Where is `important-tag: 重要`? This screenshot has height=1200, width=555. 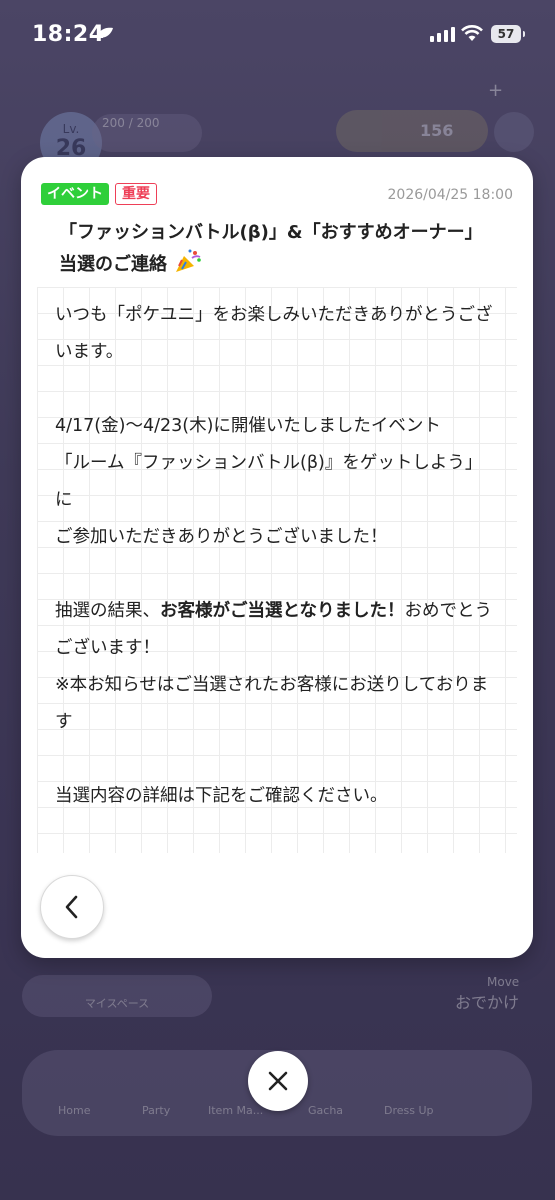 important-tag: 重要 is located at coordinates (136, 194).